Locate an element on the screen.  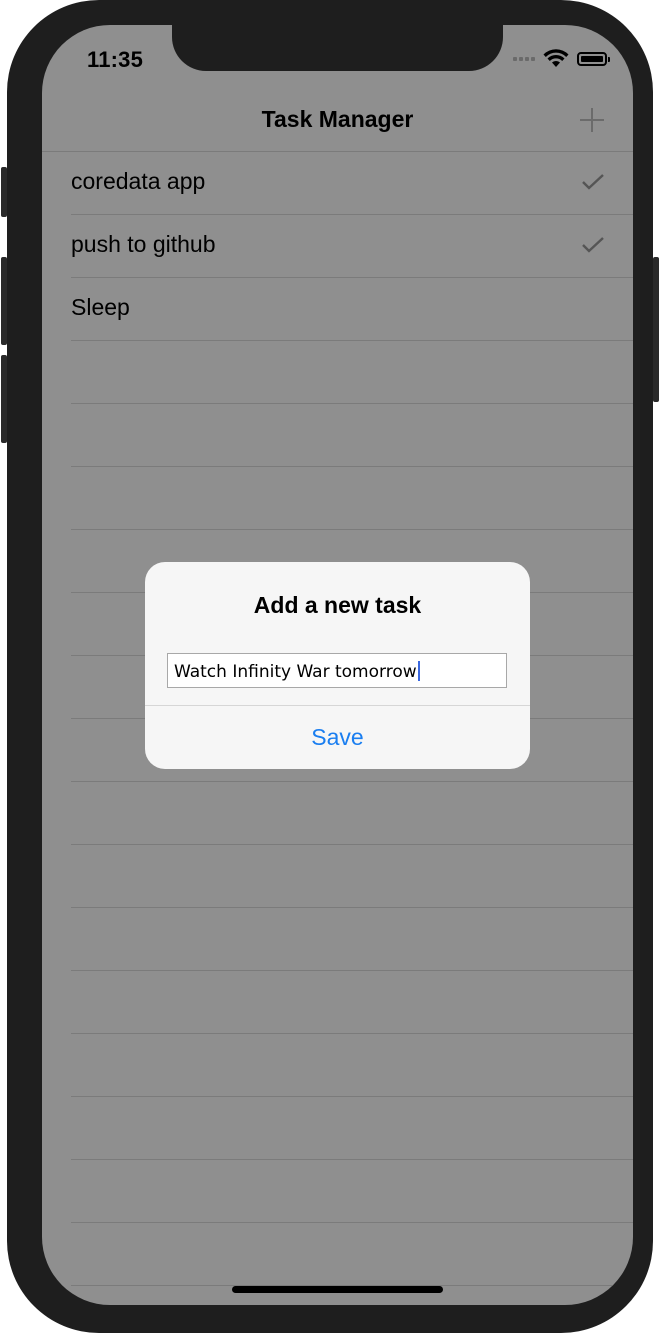
volume-down-button is located at coordinates (4, 399).